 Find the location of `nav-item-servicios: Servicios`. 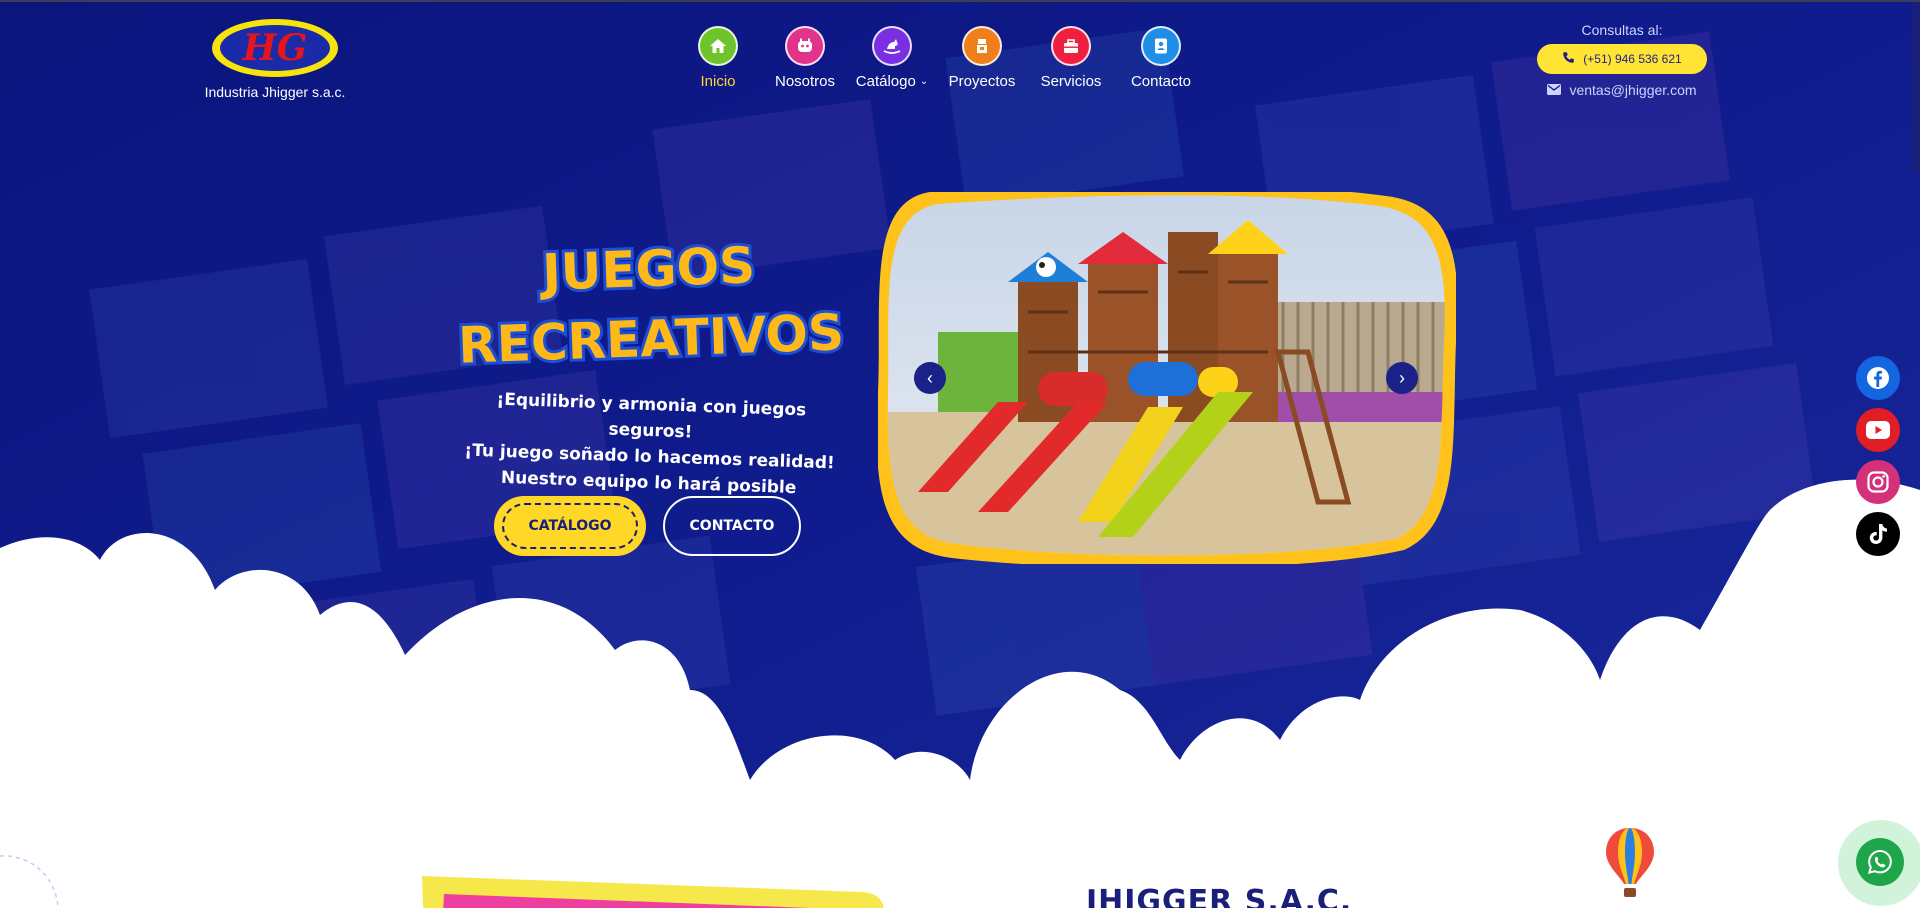

nav-item-servicios: Servicios is located at coordinates (1071, 58).